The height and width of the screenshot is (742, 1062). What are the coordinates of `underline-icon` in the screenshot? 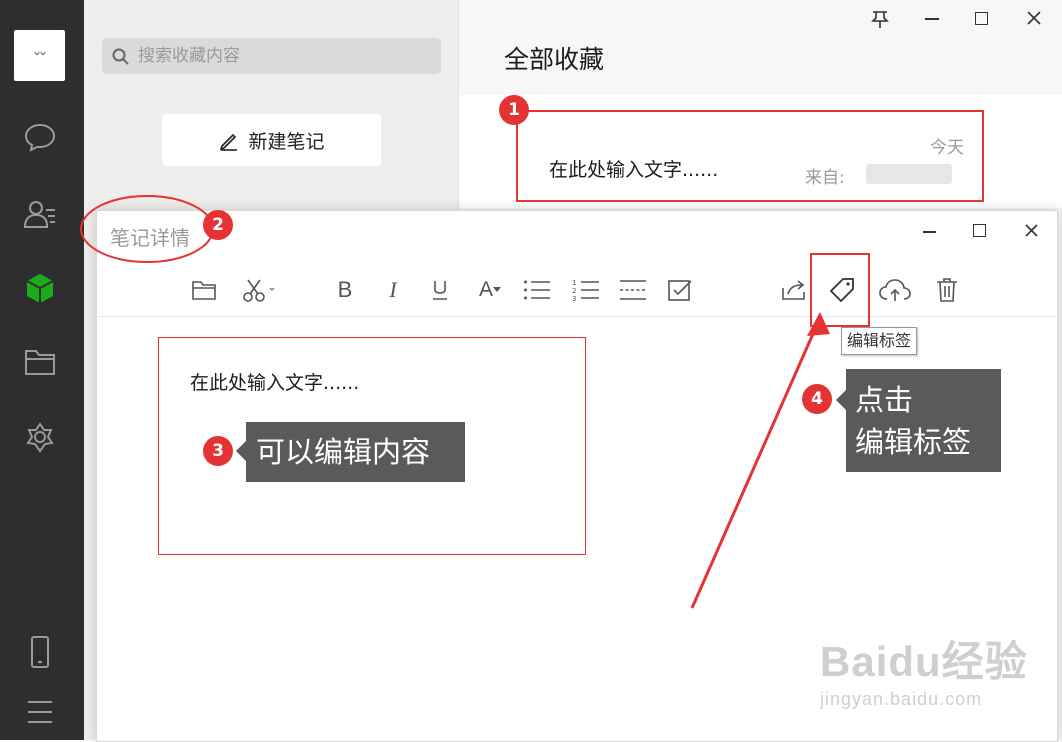 It's located at (440, 290).